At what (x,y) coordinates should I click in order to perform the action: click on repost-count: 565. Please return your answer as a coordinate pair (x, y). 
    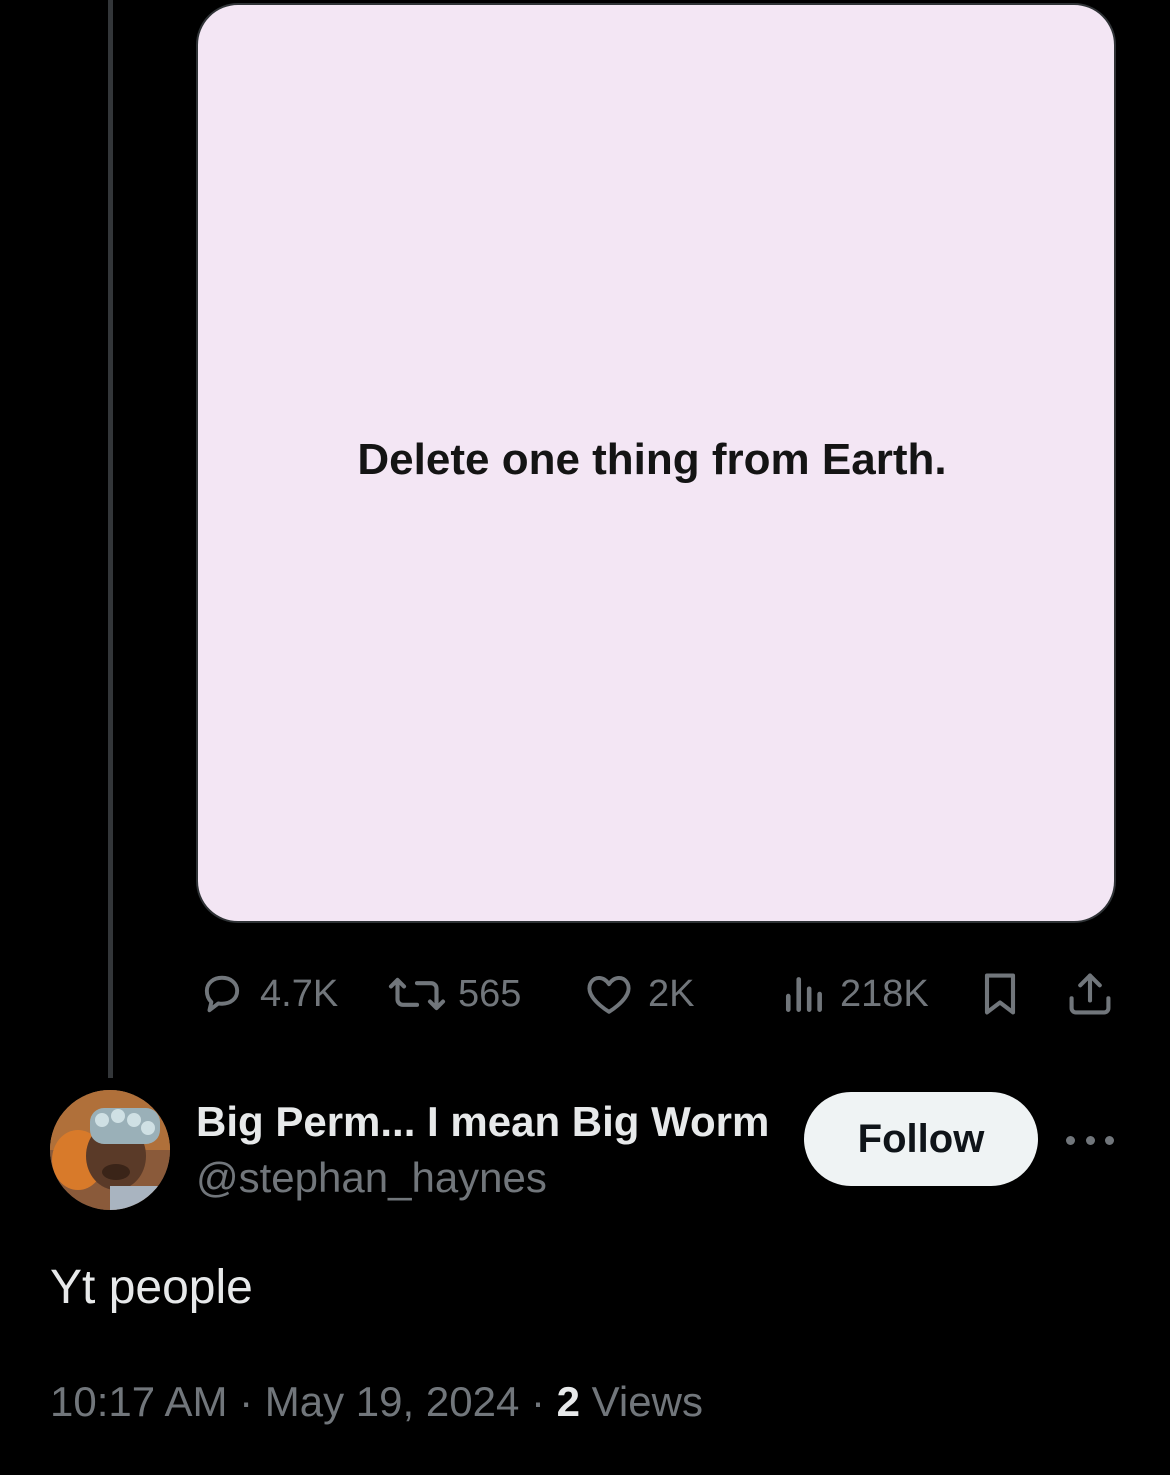
    Looking at the image, I should click on (490, 993).